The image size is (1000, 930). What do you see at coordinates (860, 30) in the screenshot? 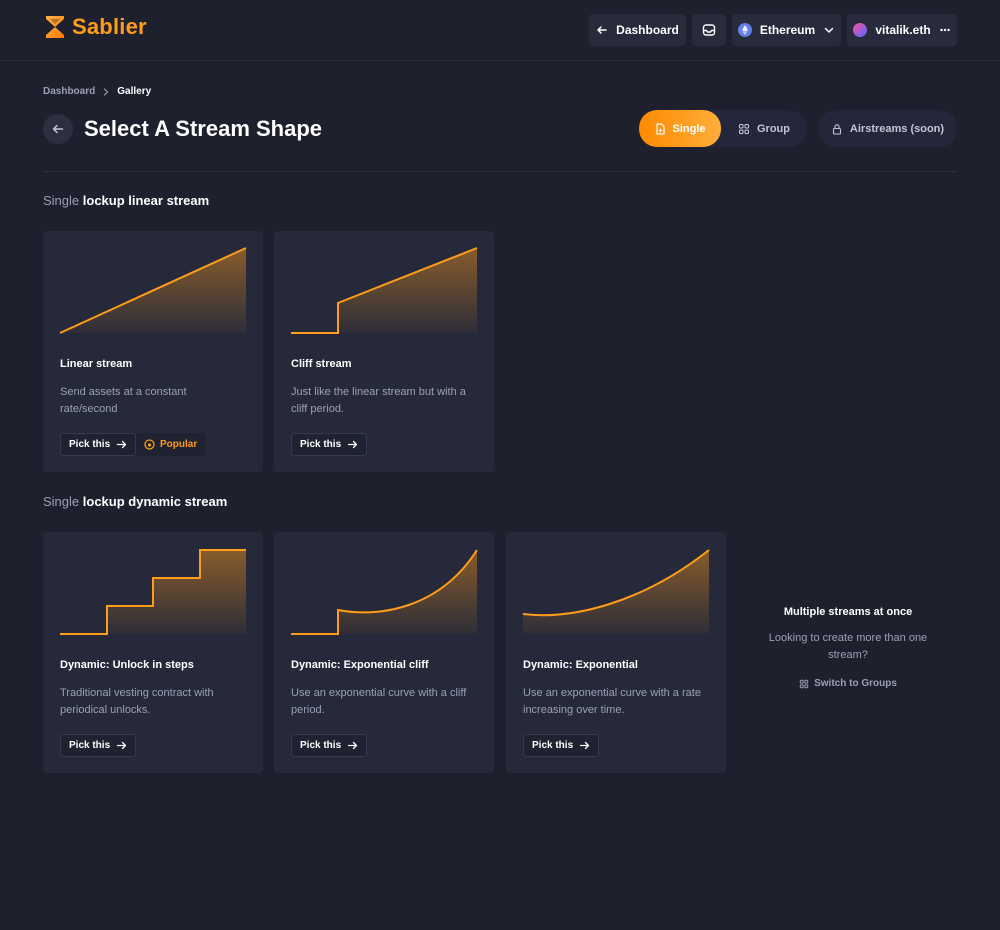
I see `avatar-icon` at bounding box center [860, 30].